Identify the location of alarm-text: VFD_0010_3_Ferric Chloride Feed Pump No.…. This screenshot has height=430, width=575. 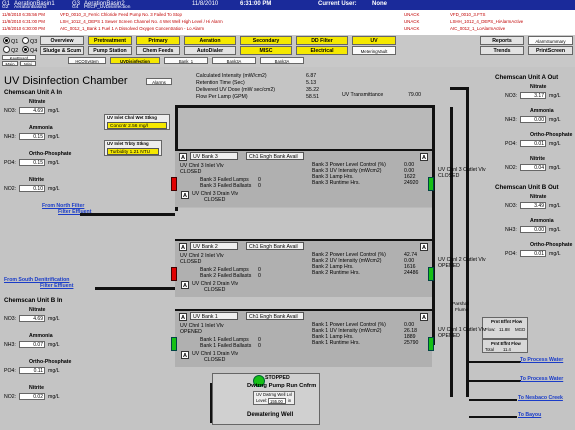
(121, 14).